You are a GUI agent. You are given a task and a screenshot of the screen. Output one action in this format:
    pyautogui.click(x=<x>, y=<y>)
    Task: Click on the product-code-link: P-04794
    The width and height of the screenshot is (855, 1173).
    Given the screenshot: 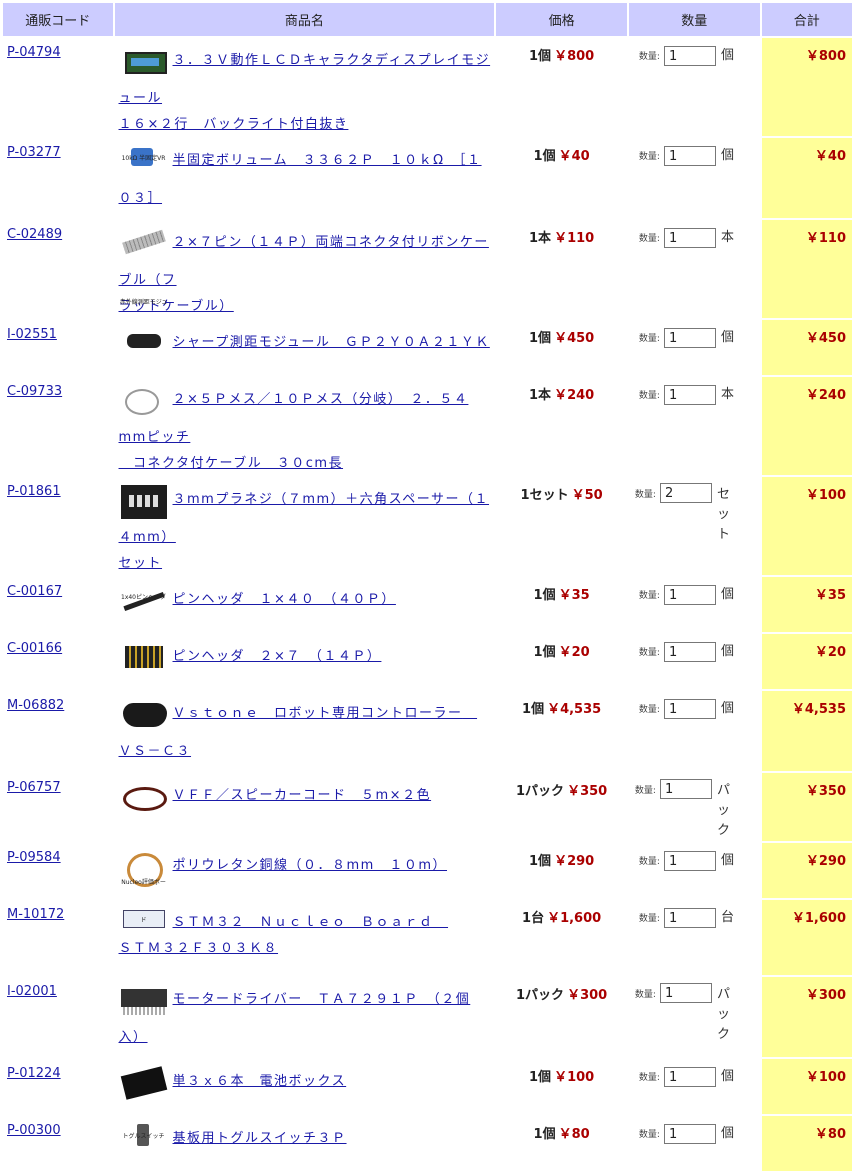 What is the action you would take?
    pyautogui.click(x=34, y=52)
    